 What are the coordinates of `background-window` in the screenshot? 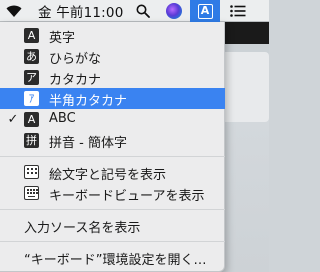 It's located at (245, 87).